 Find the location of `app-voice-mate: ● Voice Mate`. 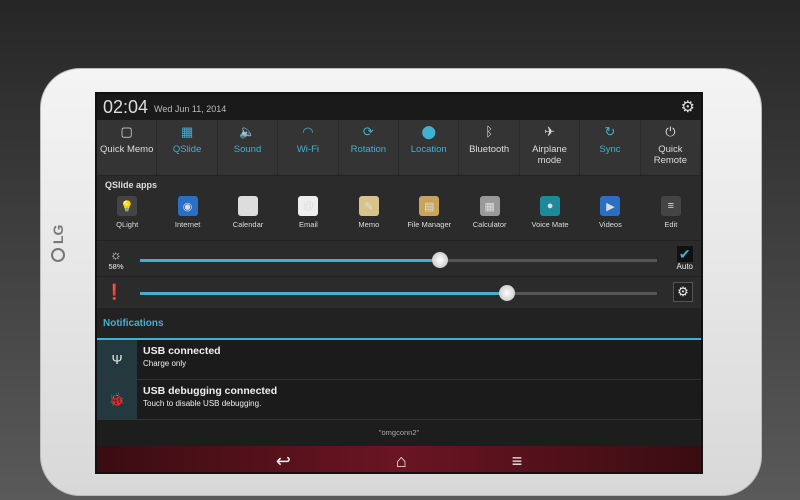

app-voice-mate: ● Voice Mate is located at coordinates (550, 217).